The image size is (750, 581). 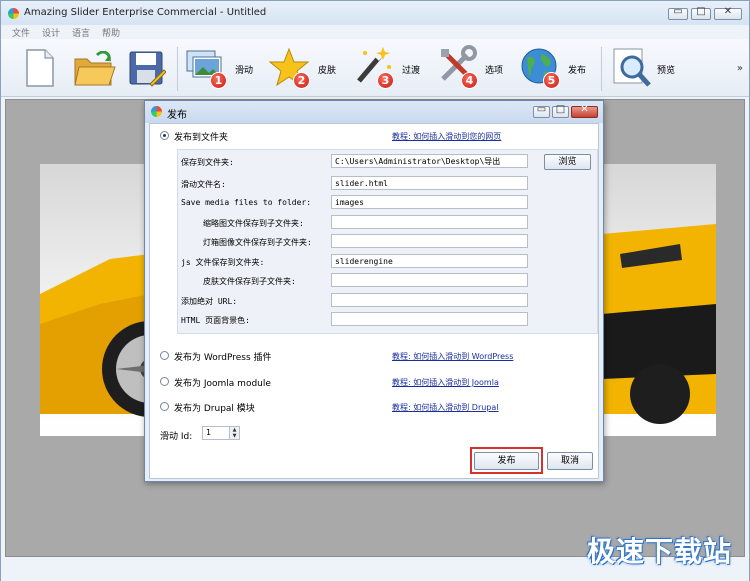 What do you see at coordinates (429, 222) in the screenshot?
I see `thumbnail-folder-input` at bounding box center [429, 222].